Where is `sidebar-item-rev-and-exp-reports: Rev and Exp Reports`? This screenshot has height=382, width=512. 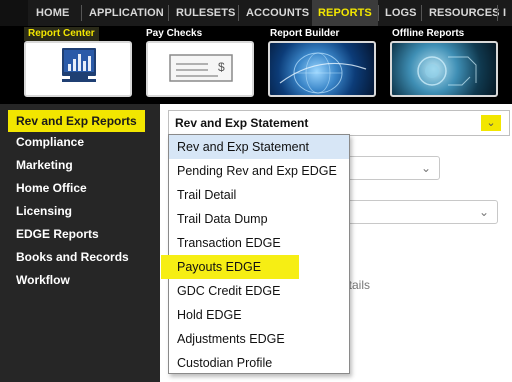 sidebar-item-rev-and-exp-reports: Rev and Exp Reports is located at coordinates (76, 121).